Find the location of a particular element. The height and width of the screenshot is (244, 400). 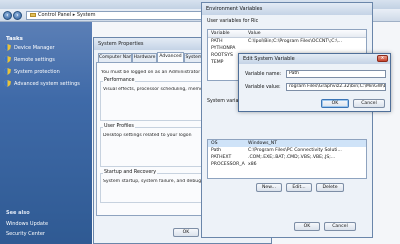

column-value: Value is located at coordinates (306, 34).